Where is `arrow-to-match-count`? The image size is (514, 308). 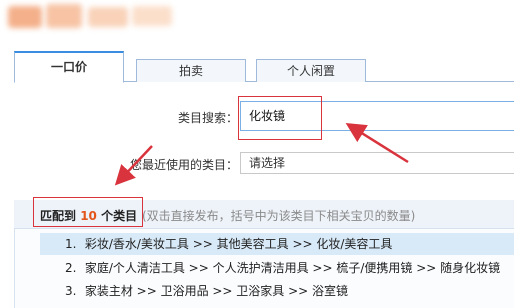
arrow-to-match-count is located at coordinates (133, 165).